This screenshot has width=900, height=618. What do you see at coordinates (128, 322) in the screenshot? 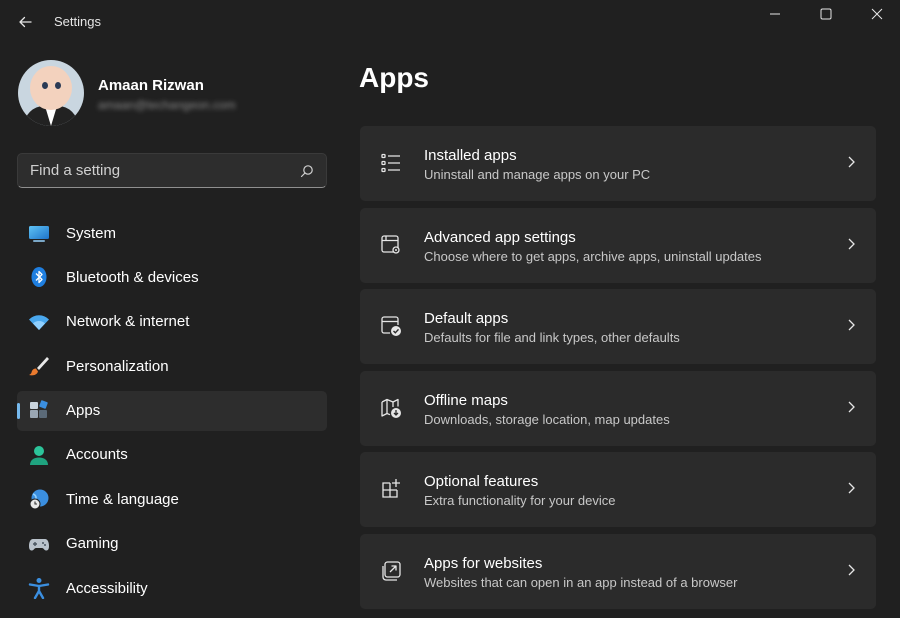
I see `sidebar-item-label: Network & internet` at bounding box center [128, 322].